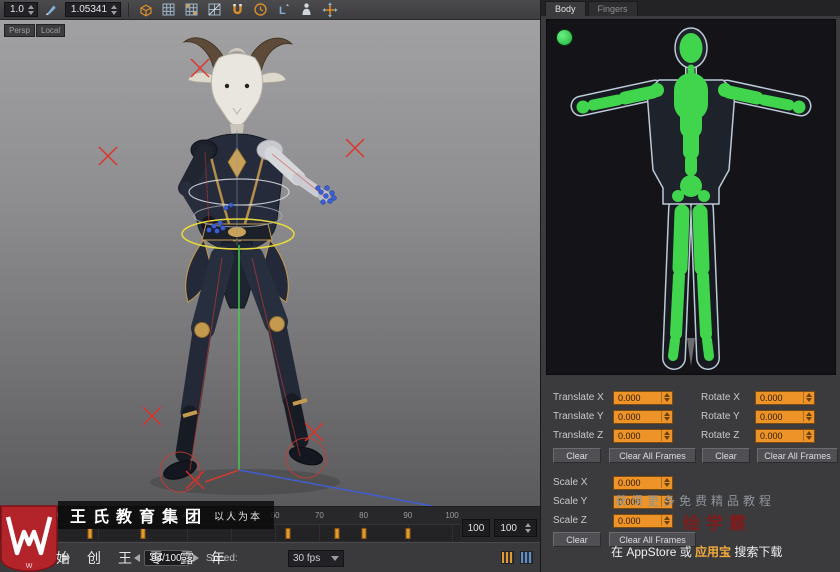 Image resolution: width=840 pixels, height=572 pixels. Describe the element at coordinates (629, 482) in the screenshot. I see `scale-x-value: 0.000` at that location.